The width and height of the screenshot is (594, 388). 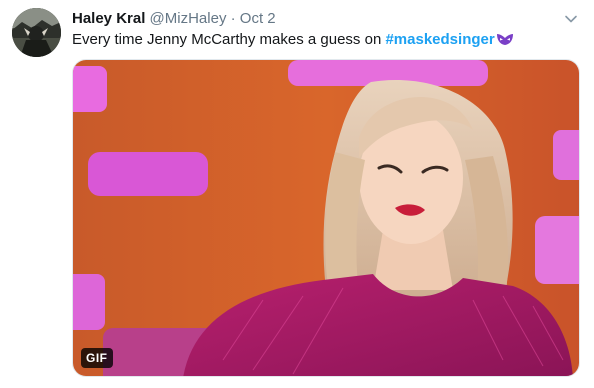 What do you see at coordinates (505, 42) in the screenshot?
I see `mask-icon` at bounding box center [505, 42].